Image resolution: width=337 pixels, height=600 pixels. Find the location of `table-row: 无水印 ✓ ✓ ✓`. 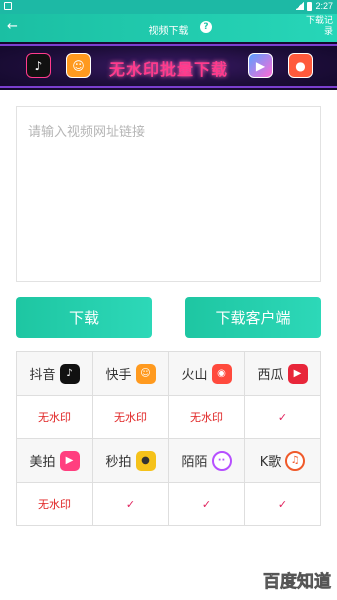

table-row: 无水印 ✓ ✓ ✓ is located at coordinates (168, 504).